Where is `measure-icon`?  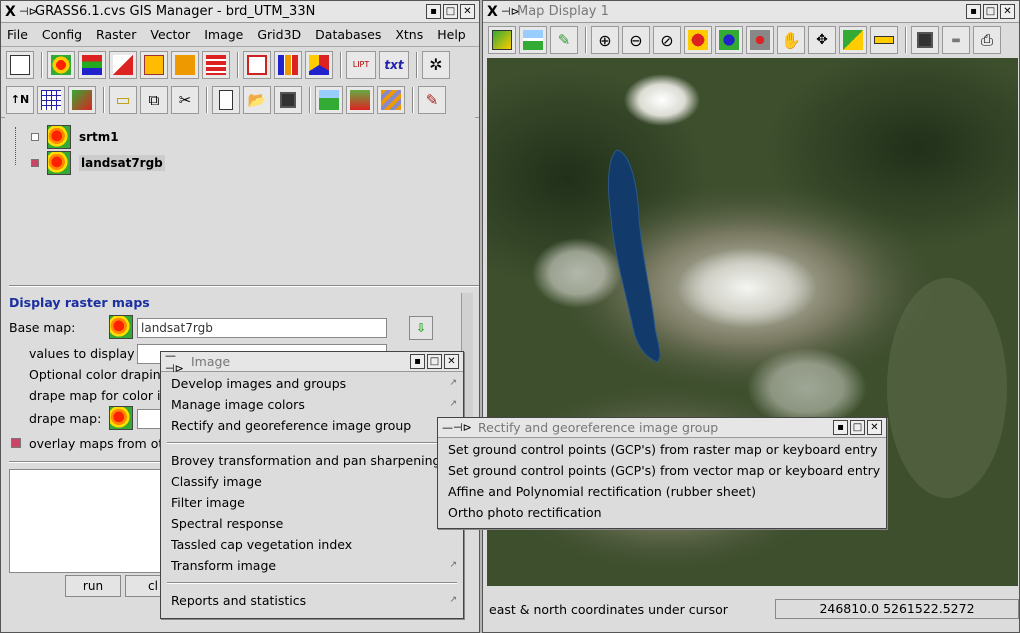 measure-icon is located at coordinates (884, 40).